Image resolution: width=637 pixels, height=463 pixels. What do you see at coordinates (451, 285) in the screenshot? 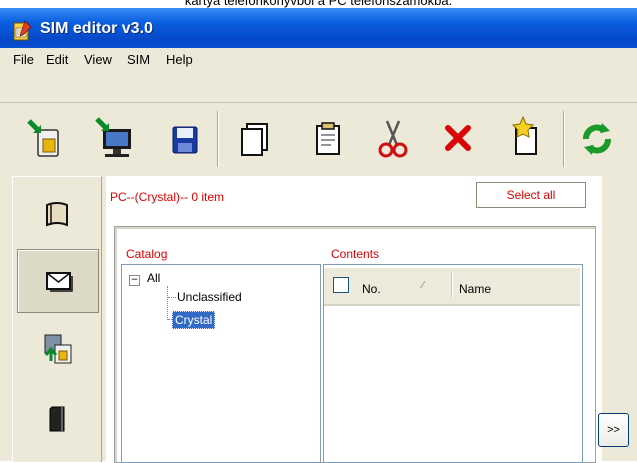
I see `column-divider` at bounding box center [451, 285].